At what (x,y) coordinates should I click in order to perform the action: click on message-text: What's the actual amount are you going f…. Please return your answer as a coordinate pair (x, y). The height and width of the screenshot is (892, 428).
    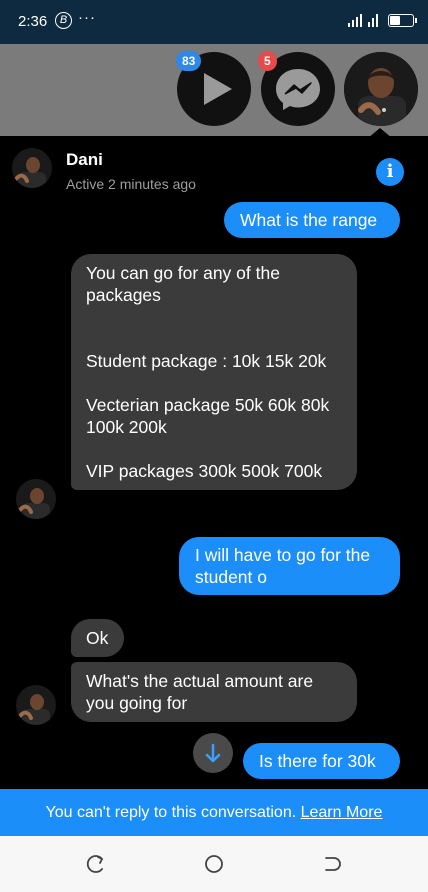
    Looking at the image, I should click on (200, 692).